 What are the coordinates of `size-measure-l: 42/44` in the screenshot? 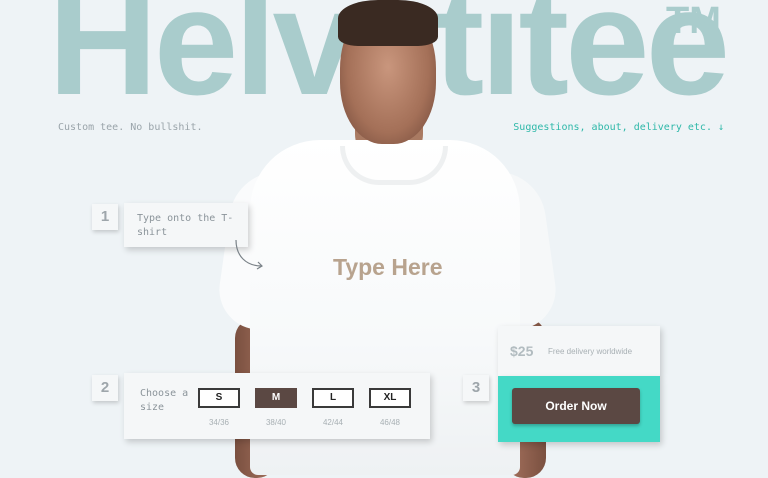 It's located at (333, 422).